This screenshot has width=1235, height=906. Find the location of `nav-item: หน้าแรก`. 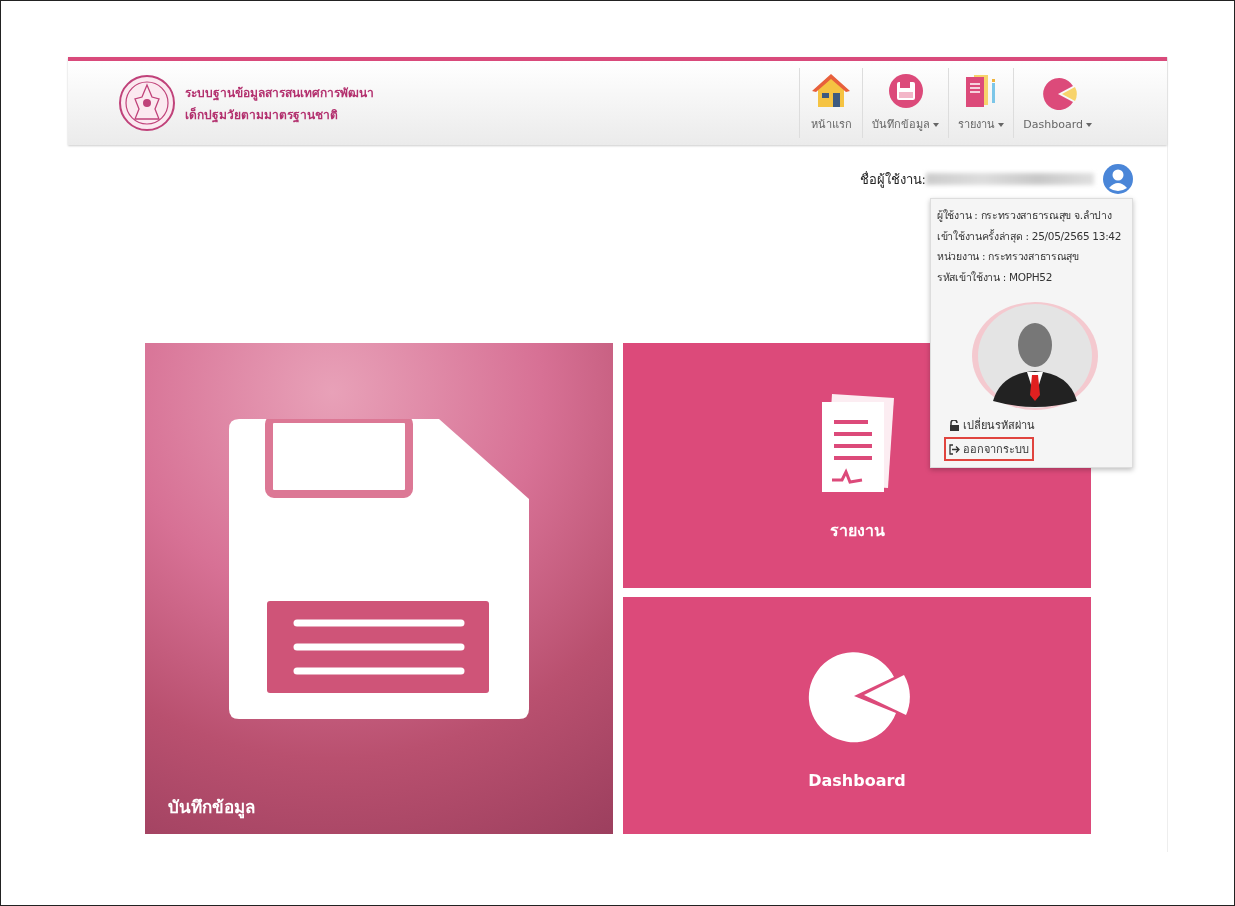

nav-item: หน้าแรก is located at coordinates (831, 103).